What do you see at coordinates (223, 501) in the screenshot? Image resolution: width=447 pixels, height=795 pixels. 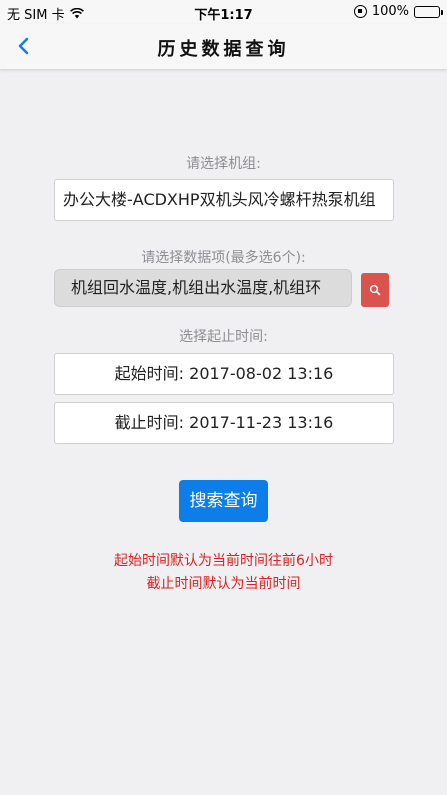 I see `search-query-button: 搜索查询` at bounding box center [223, 501].